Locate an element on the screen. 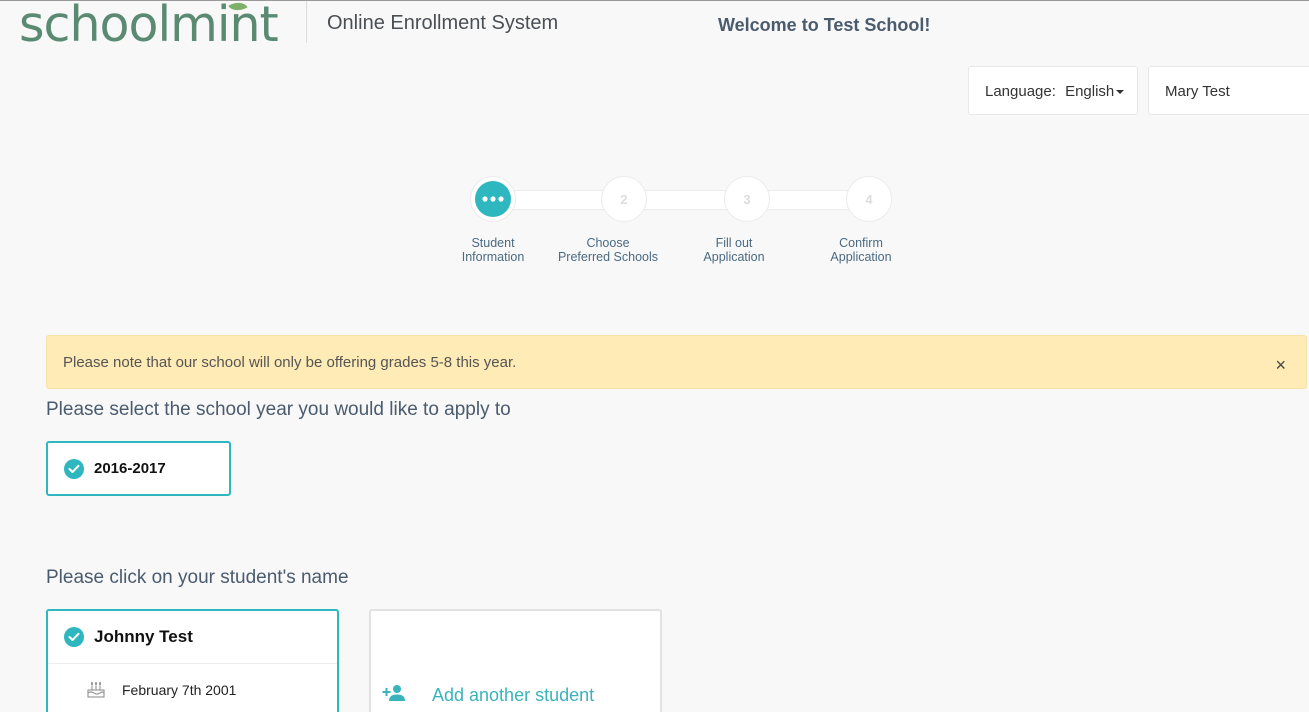 This screenshot has width=1309, height=712. step-3-line2: Application is located at coordinates (734, 257).